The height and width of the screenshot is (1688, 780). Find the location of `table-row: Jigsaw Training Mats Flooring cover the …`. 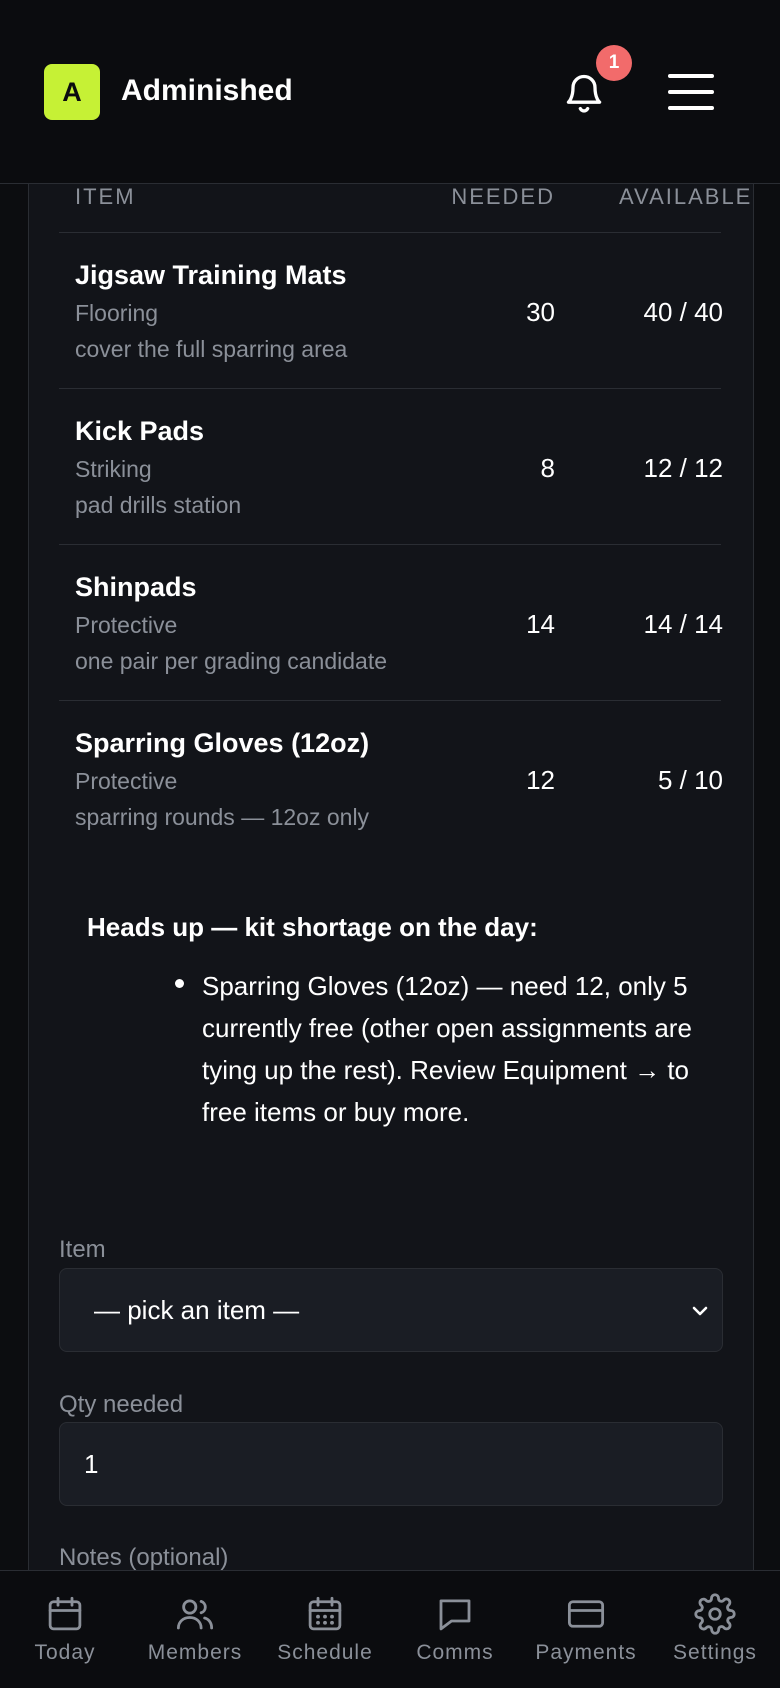

table-row: Jigsaw Training Mats Flooring cover the … is located at coordinates (391, 311).